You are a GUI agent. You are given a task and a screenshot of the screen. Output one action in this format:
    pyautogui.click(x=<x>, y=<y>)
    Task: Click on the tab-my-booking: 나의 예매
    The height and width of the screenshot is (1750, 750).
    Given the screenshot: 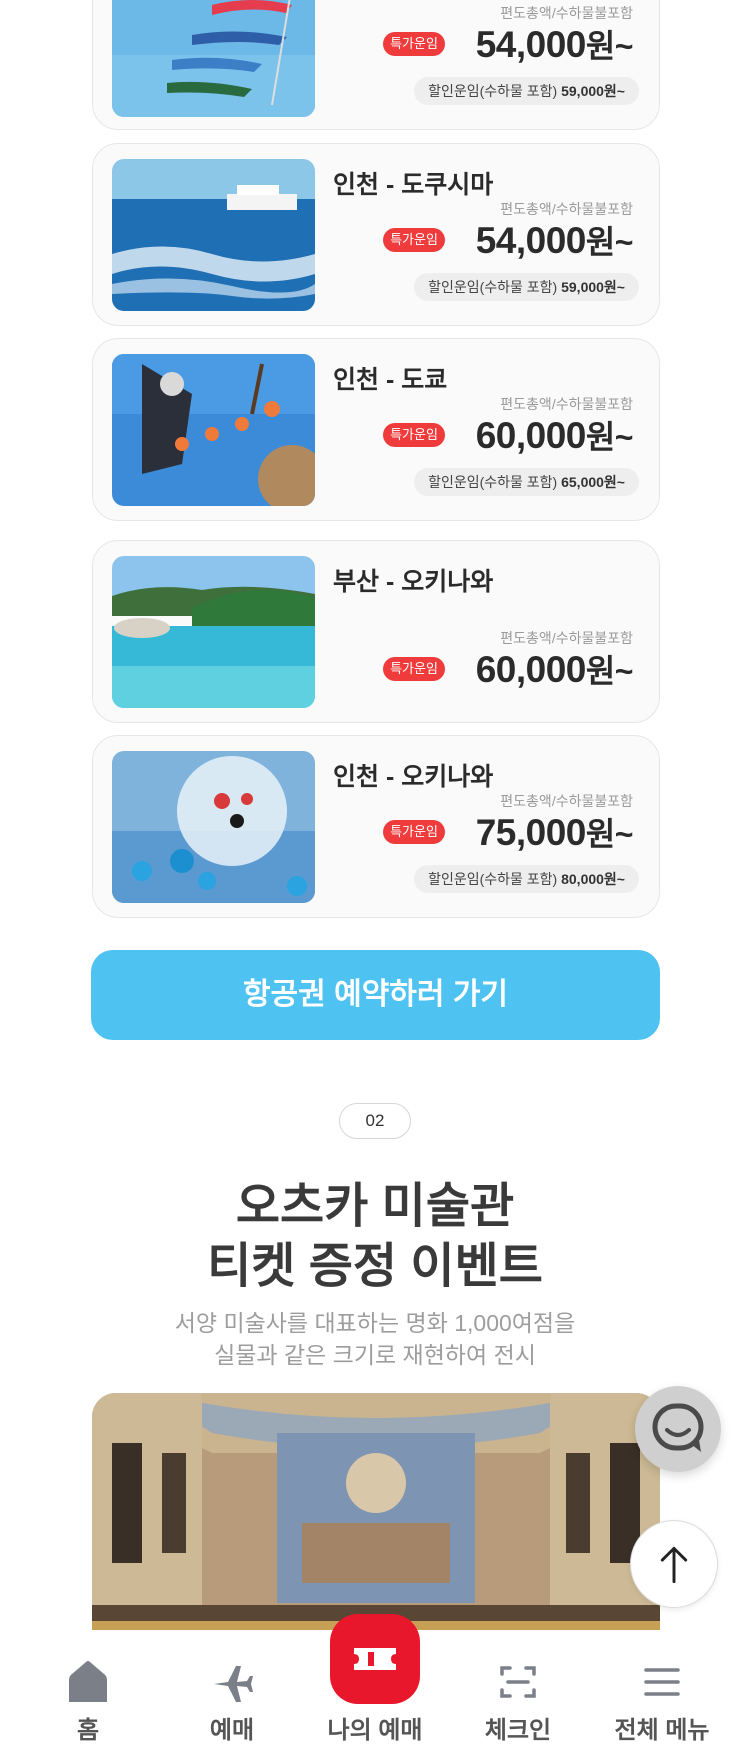 What is the action you would take?
    pyautogui.click(x=375, y=1682)
    